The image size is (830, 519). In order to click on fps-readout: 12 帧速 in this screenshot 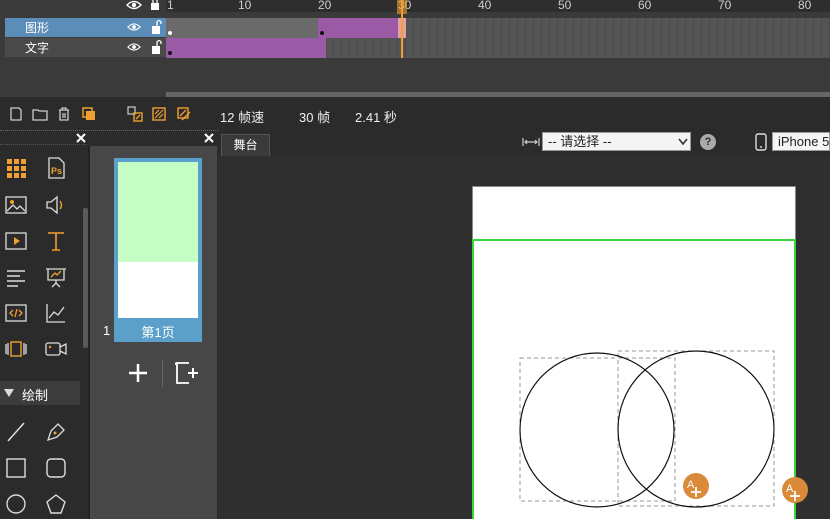, I will do `click(242, 116)`.